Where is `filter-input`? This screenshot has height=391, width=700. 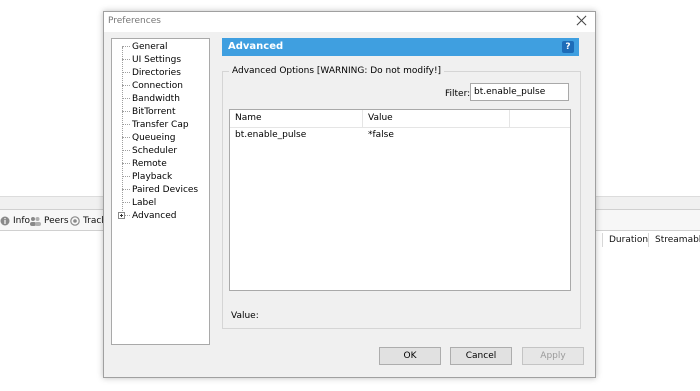
filter-input is located at coordinates (519, 92).